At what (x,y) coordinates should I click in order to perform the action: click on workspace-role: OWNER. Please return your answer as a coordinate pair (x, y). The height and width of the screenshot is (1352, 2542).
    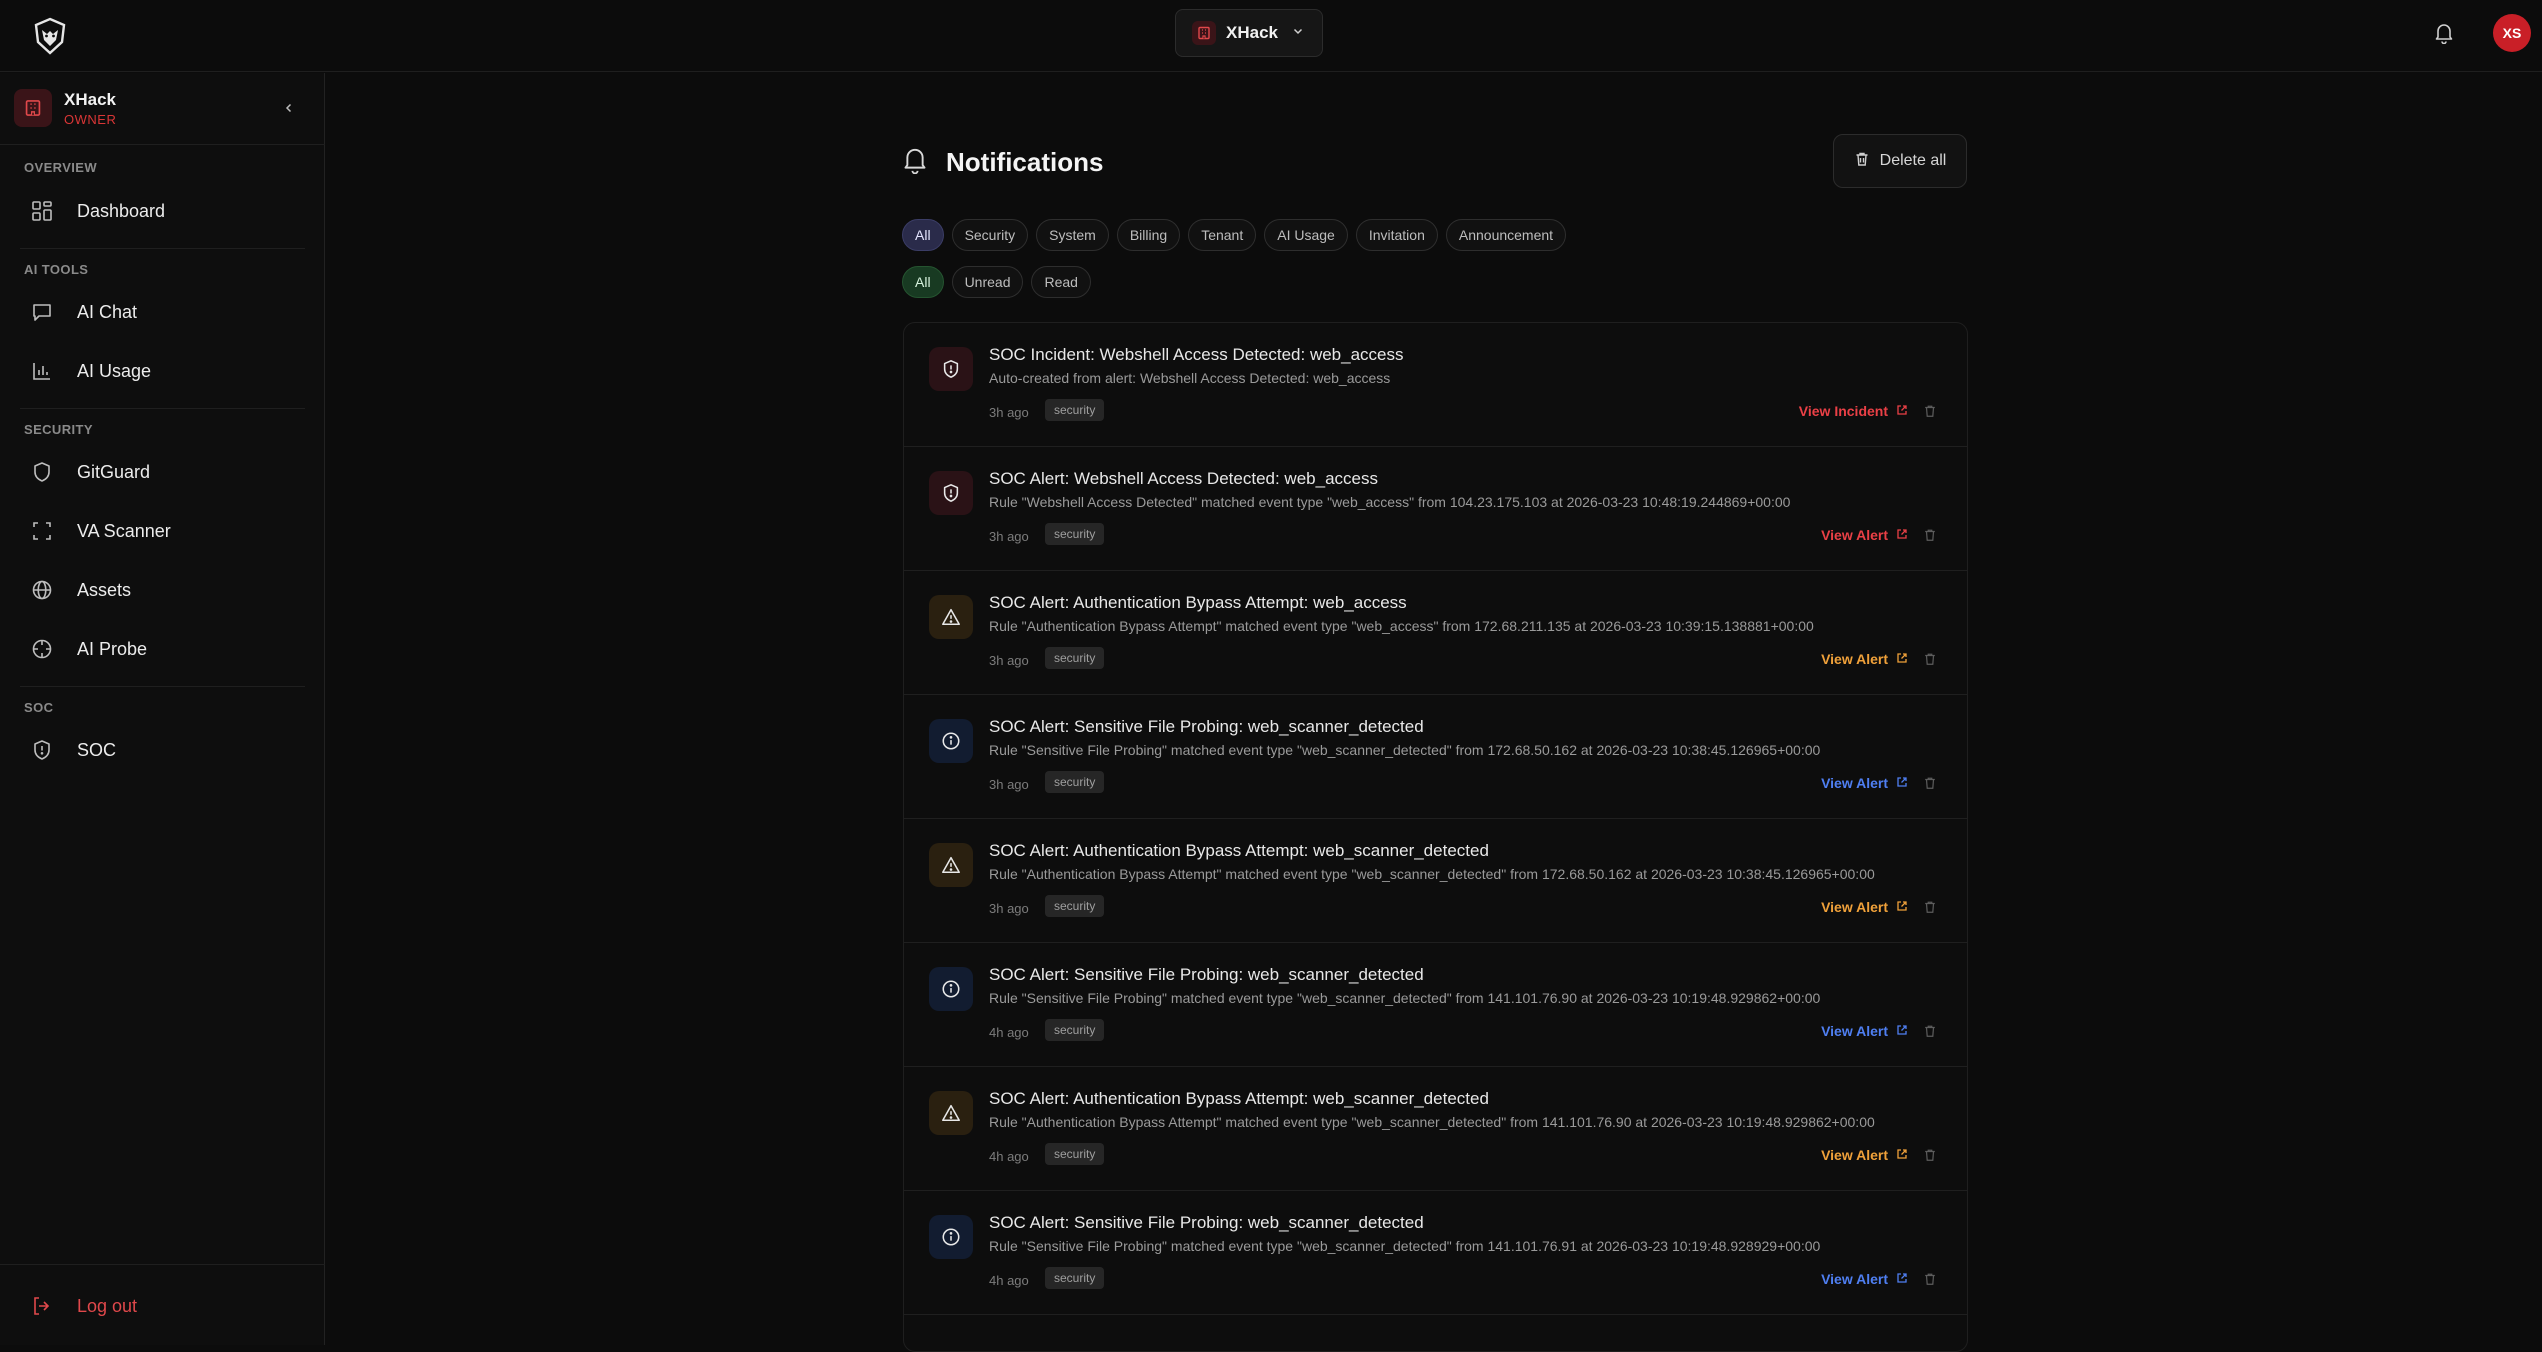
    Looking at the image, I should click on (90, 119).